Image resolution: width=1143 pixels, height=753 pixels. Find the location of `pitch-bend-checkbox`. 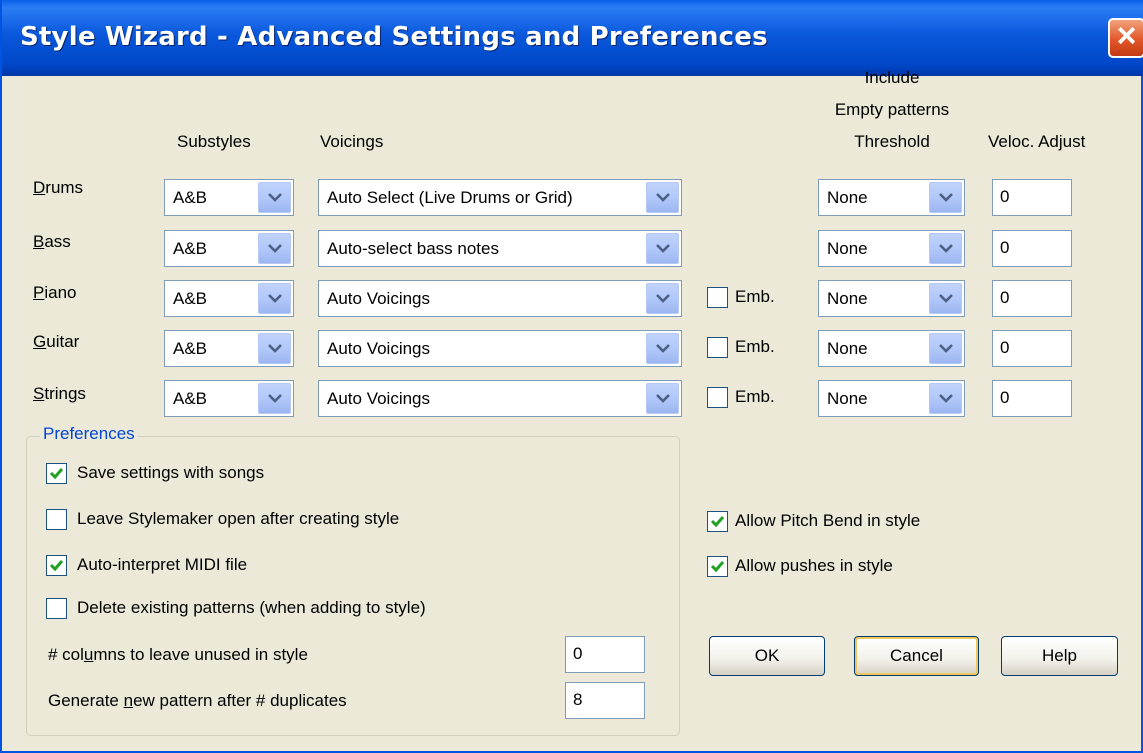

pitch-bend-checkbox is located at coordinates (717, 521).